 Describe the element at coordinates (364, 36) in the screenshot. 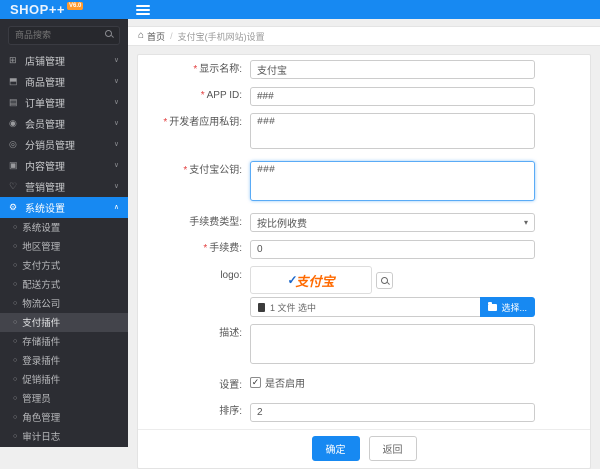

I see `breadcrumb: ⌂ 首页 / 支付宝(手机网站)设置` at that location.